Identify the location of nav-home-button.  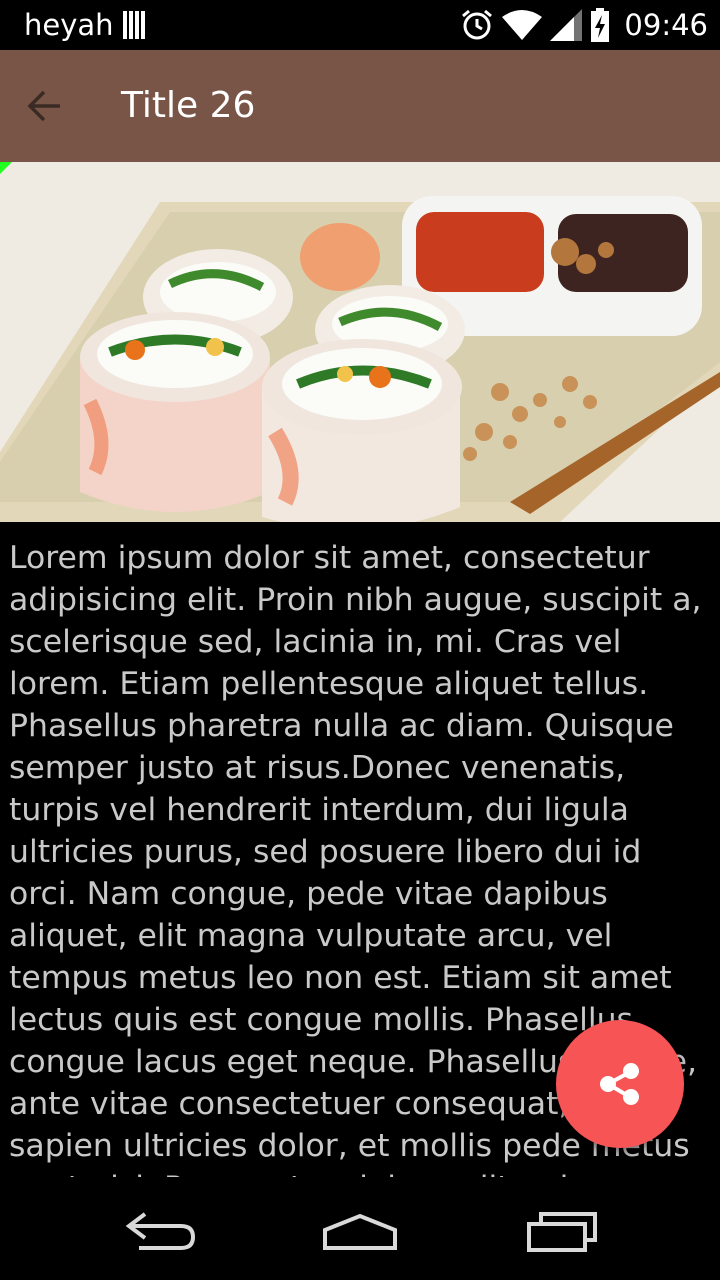
(360, 1229).